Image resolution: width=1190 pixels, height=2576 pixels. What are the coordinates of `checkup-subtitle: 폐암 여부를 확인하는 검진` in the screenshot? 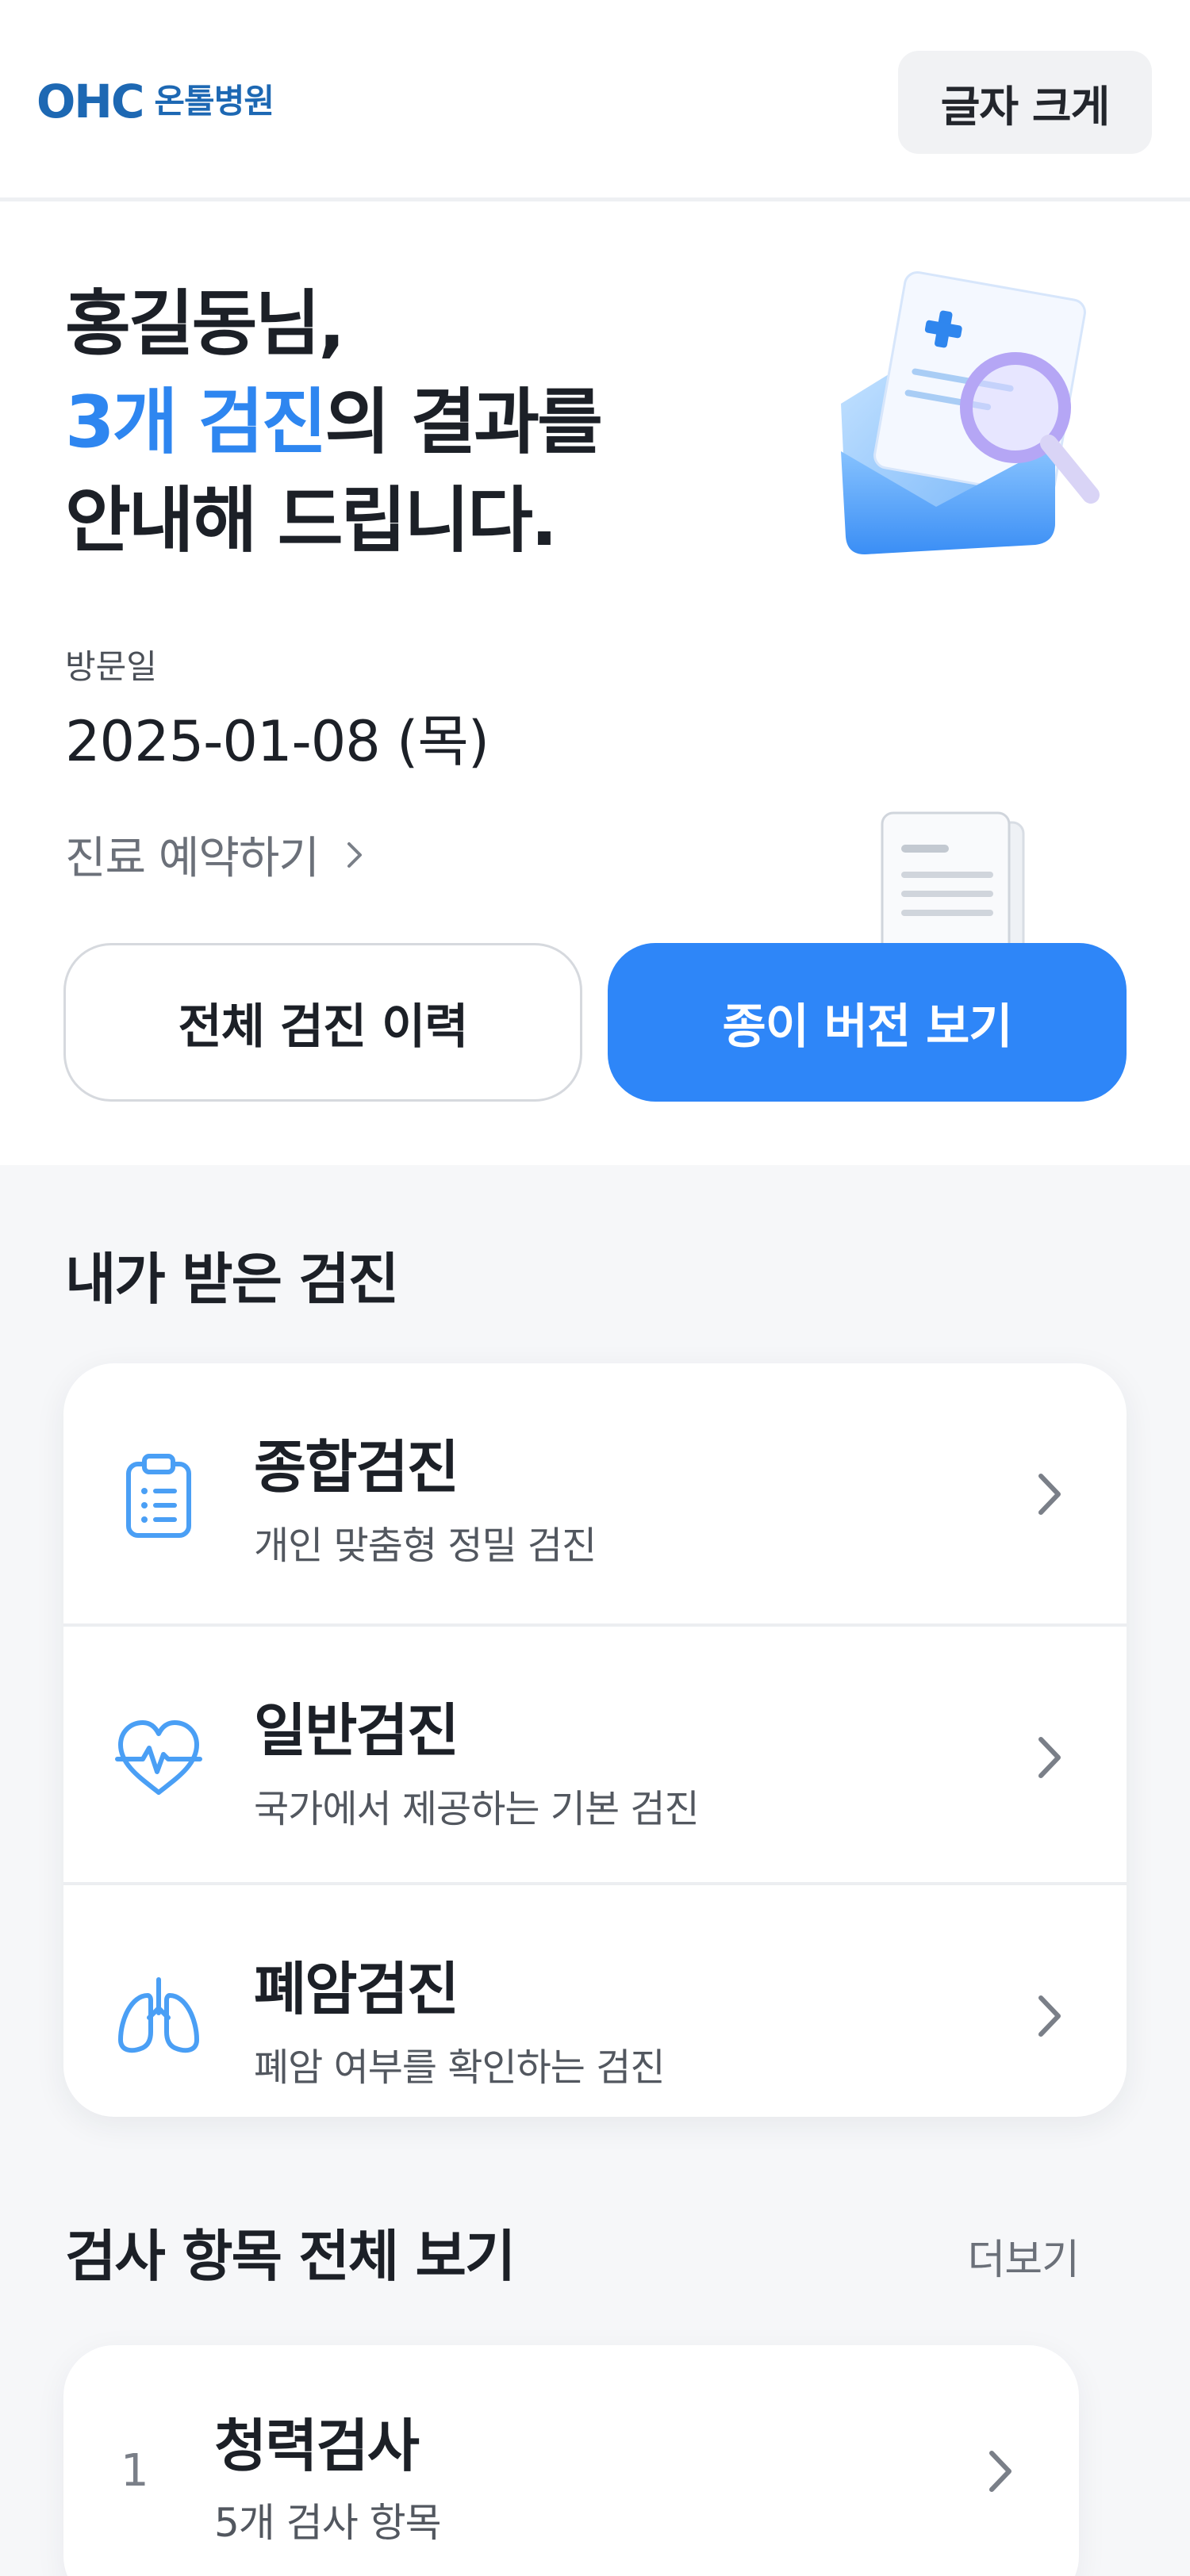 It's located at (460, 2067).